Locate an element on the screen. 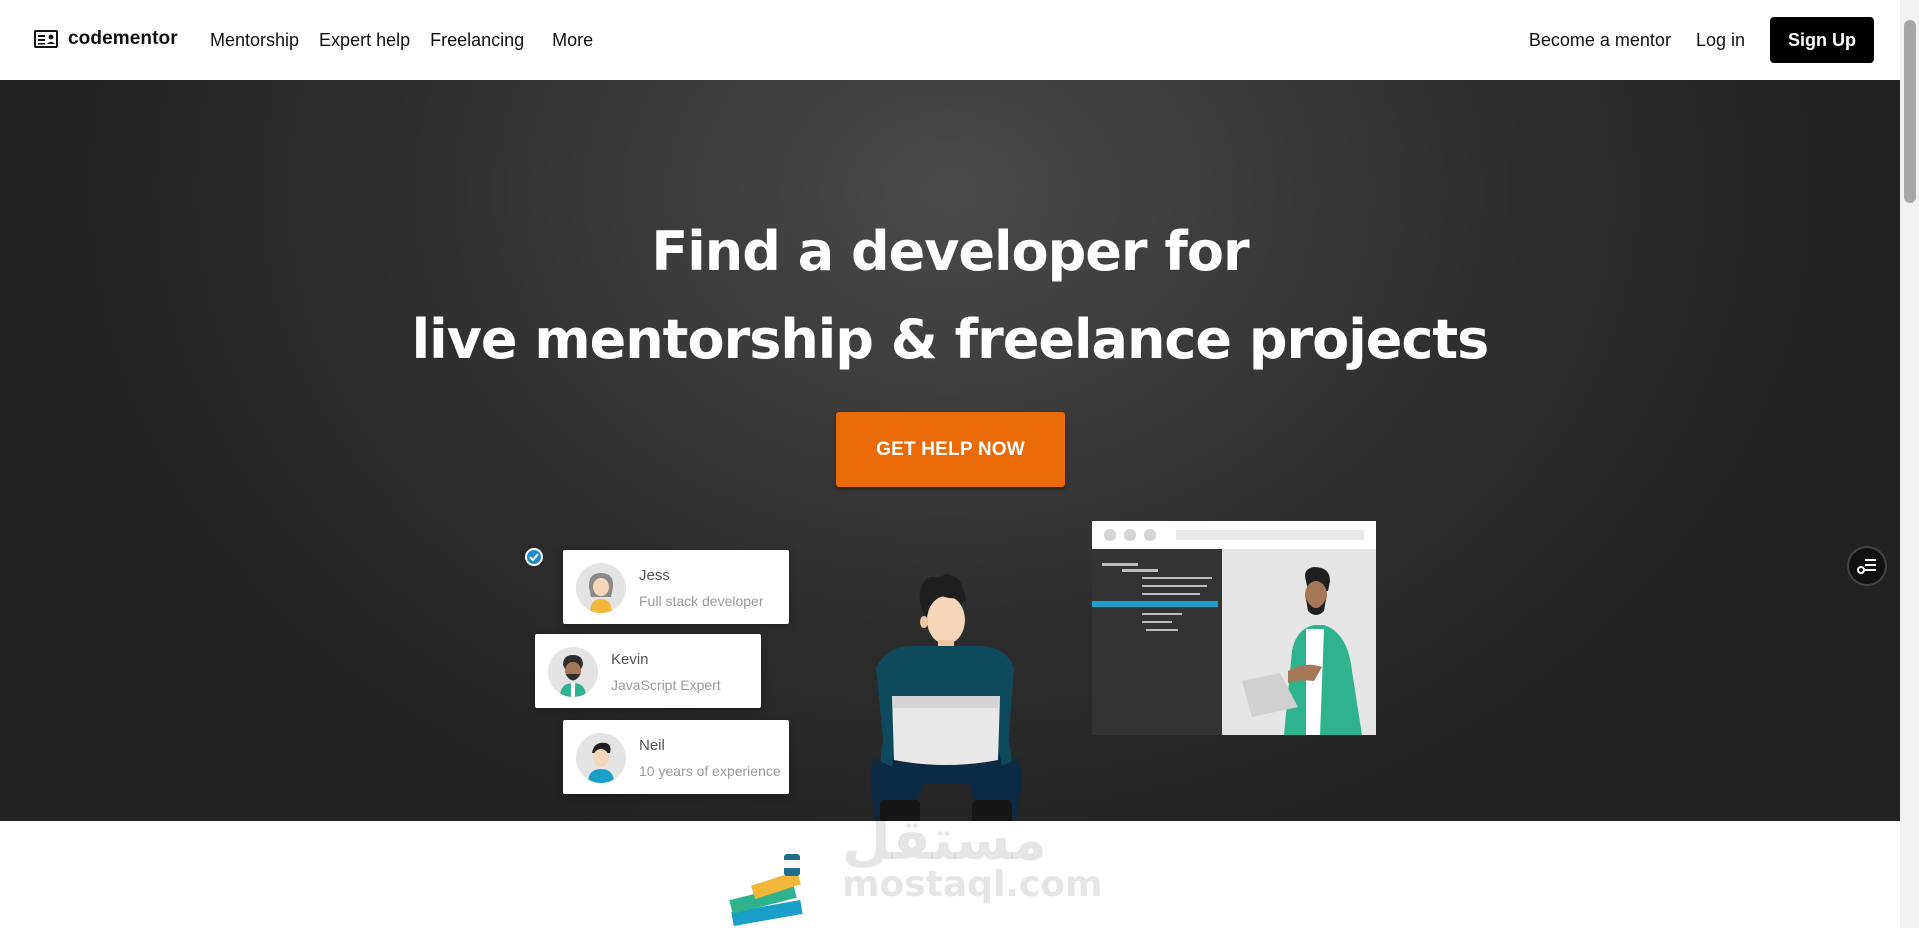  books-and-mug-illustration is located at coordinates (766, 890).